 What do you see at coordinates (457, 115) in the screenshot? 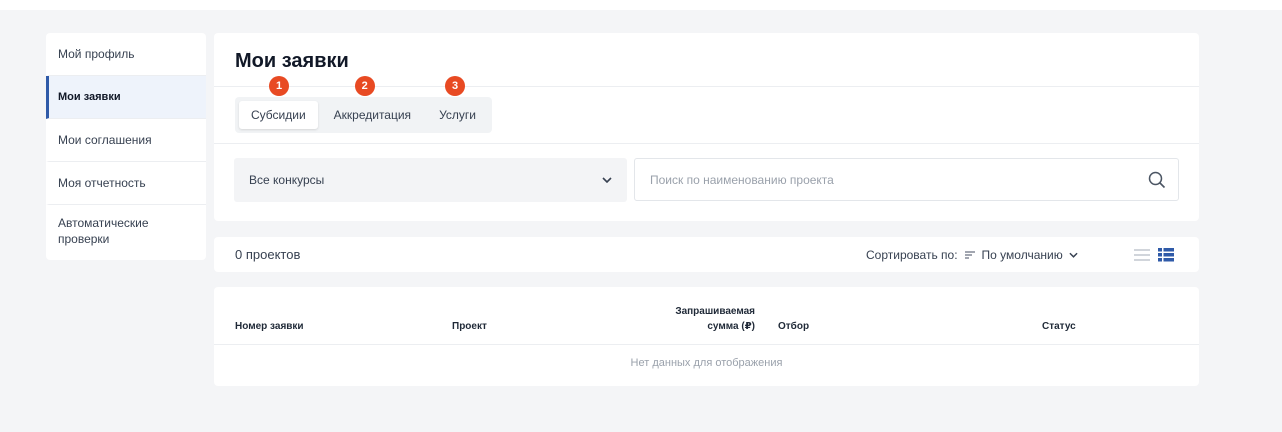
I see `tab-label: Услуги` at bounding box center [457, 115].